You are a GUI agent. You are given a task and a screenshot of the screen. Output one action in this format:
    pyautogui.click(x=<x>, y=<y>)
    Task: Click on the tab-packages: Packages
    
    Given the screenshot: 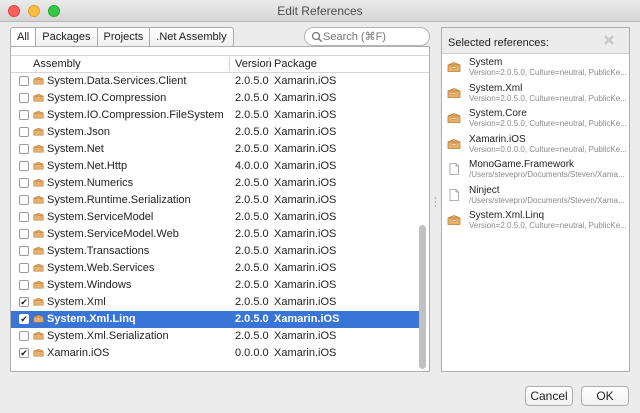 What is the action you would take?
    pyautogui.click(x=67, y=37)
    